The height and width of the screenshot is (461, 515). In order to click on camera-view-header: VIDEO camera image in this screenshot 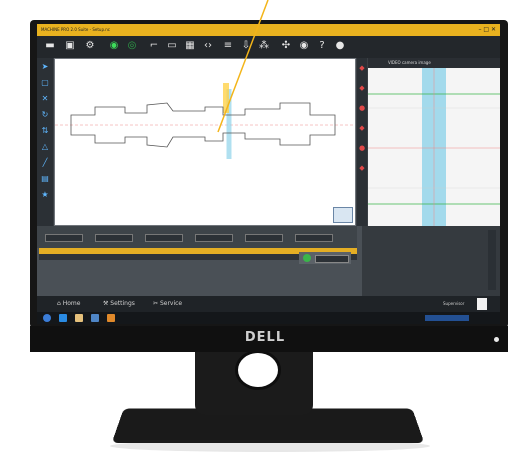, I will do `click(434, 63)`.